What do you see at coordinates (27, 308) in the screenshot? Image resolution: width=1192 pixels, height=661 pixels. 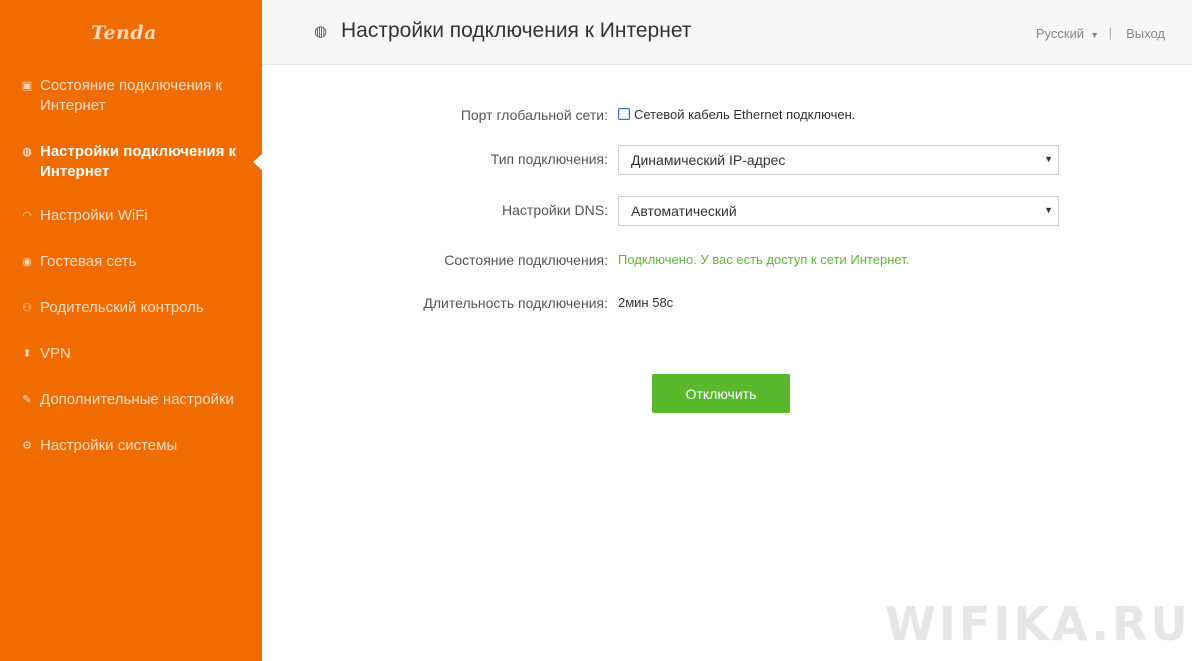 I see `parental-icon: ⚇` at bounding box center [27, 308].